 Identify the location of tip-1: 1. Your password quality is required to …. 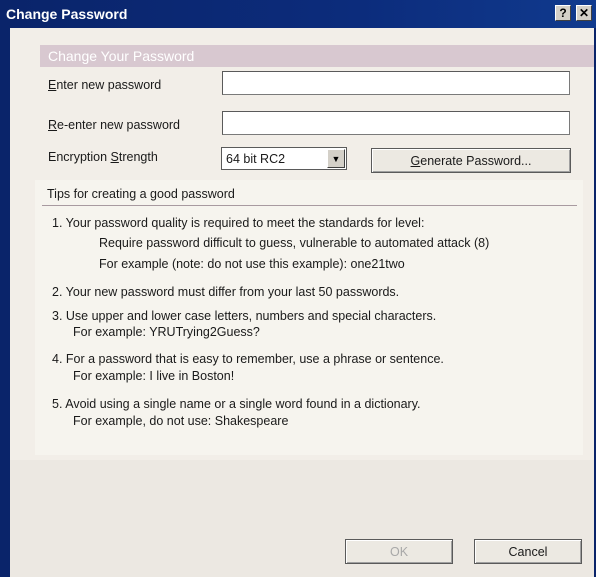
(238, 223).